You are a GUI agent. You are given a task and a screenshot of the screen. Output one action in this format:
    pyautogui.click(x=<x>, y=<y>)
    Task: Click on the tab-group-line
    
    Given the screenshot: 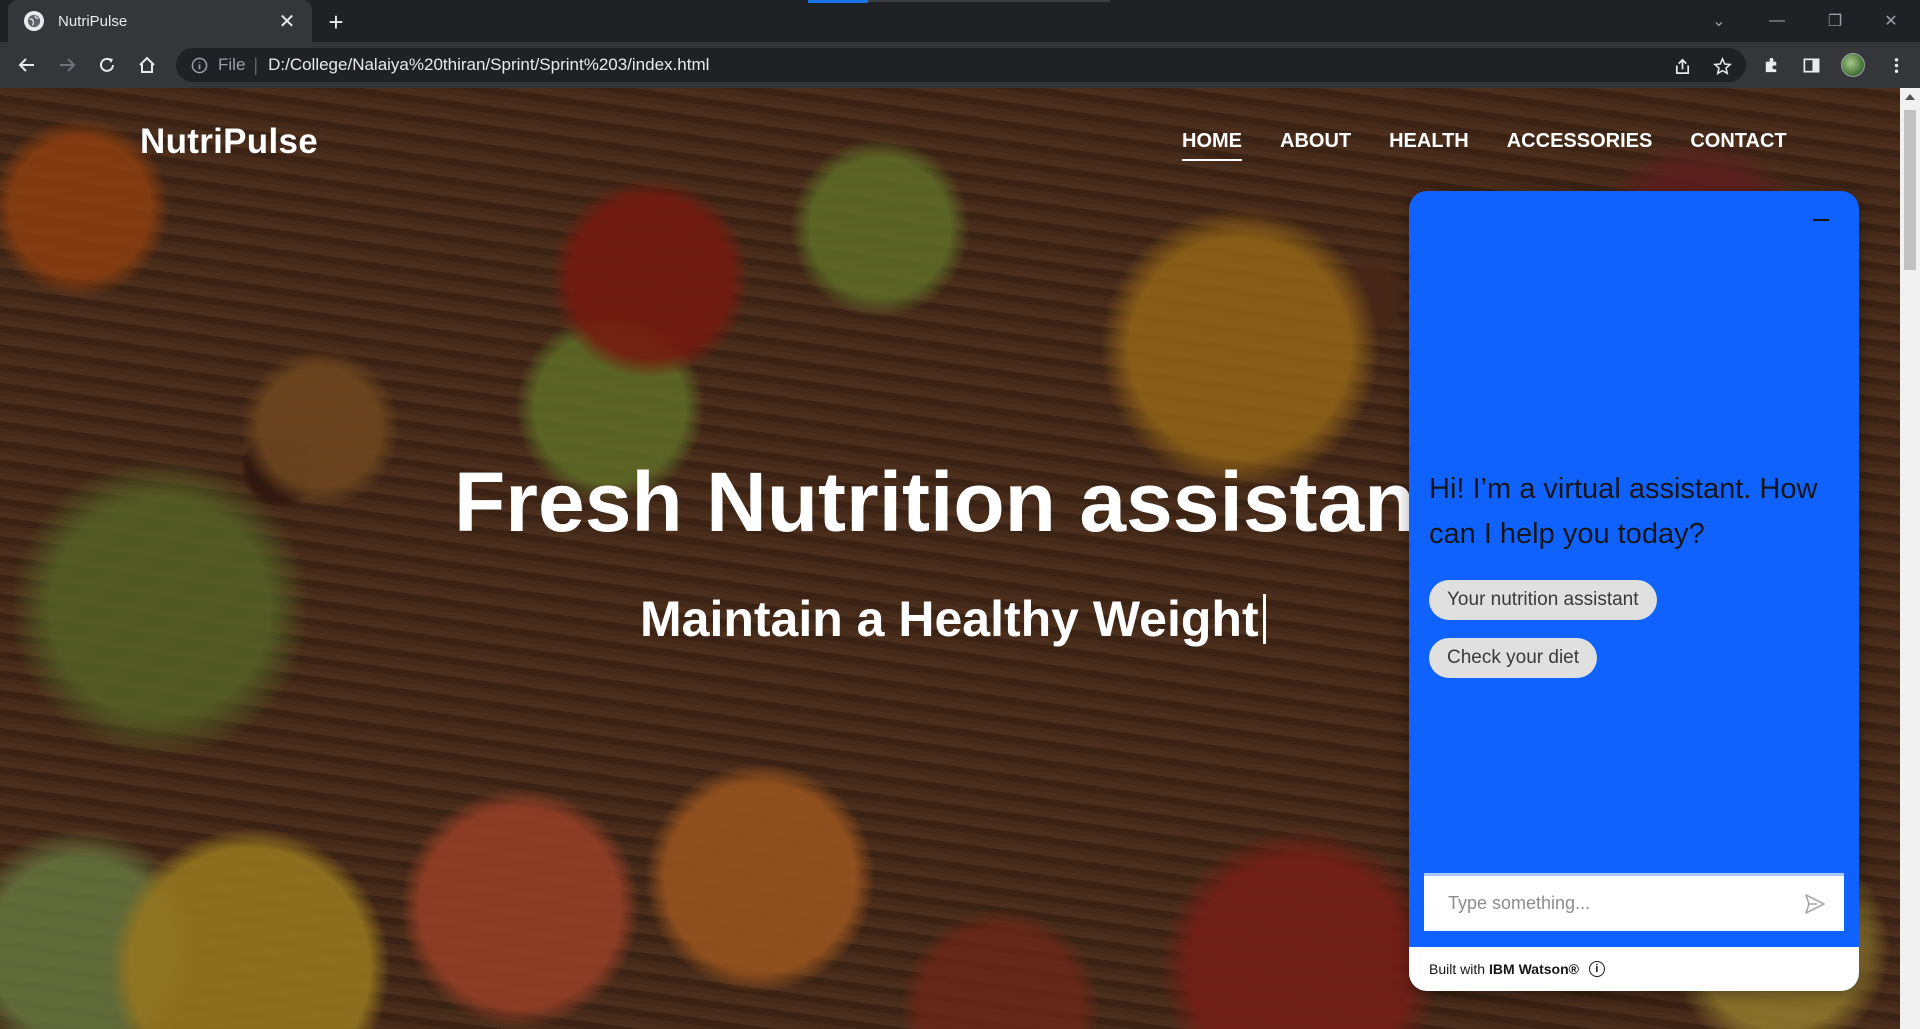 What is the action you would take?
    pyautogui.click(x=989, y=1)
    